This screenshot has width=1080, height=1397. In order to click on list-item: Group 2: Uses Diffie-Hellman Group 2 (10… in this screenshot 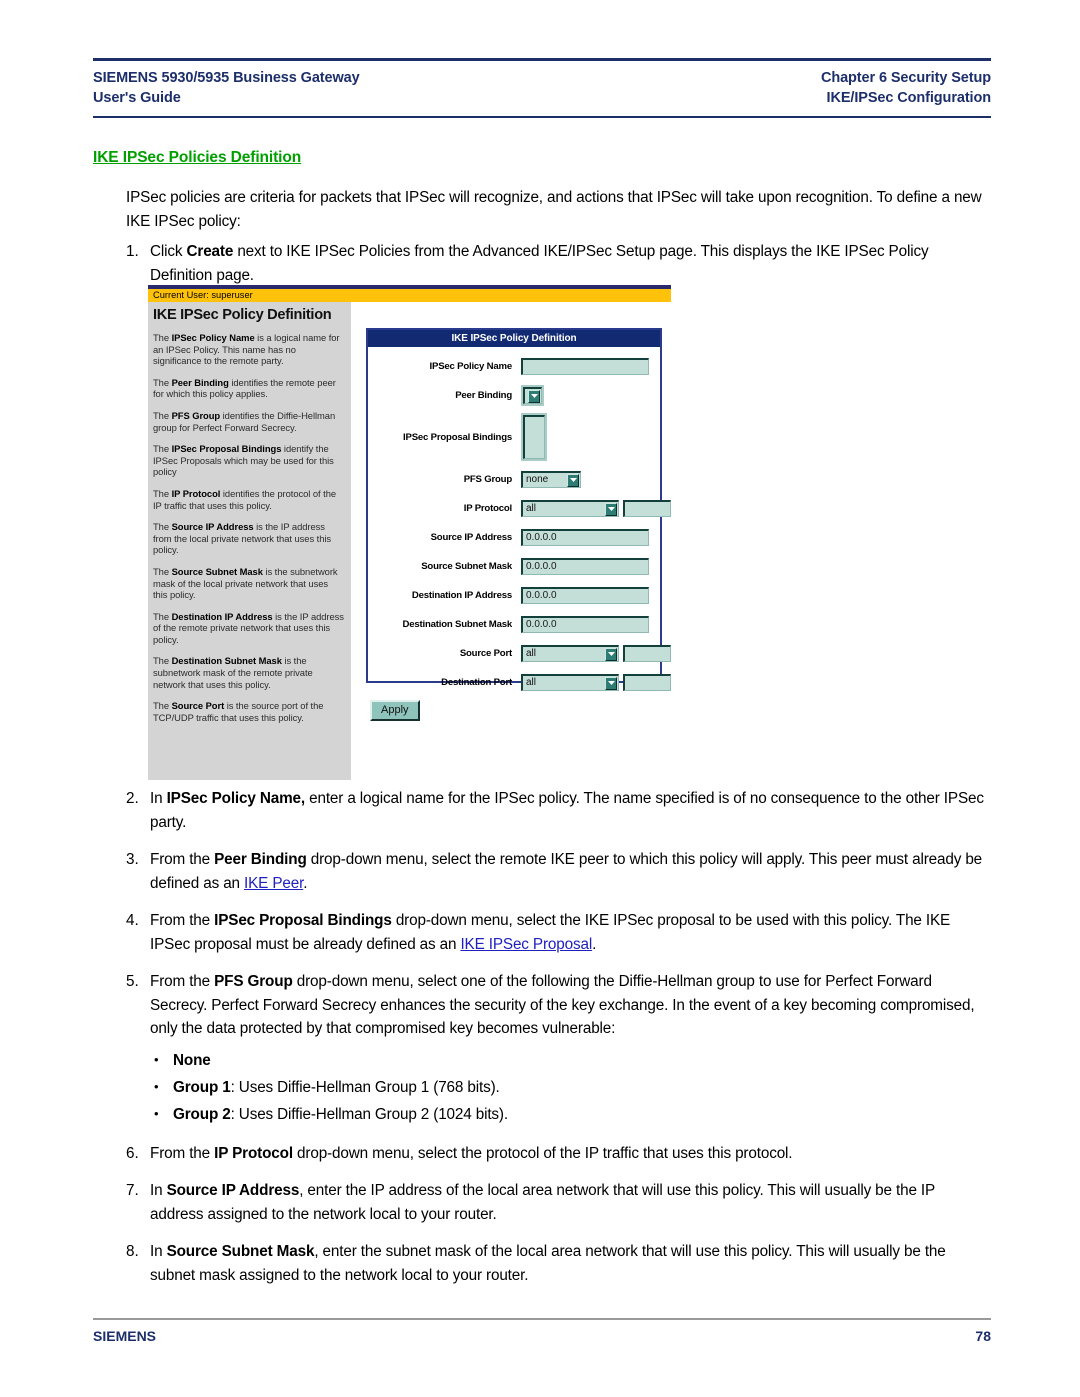, I will do `click(571, 1114)`.